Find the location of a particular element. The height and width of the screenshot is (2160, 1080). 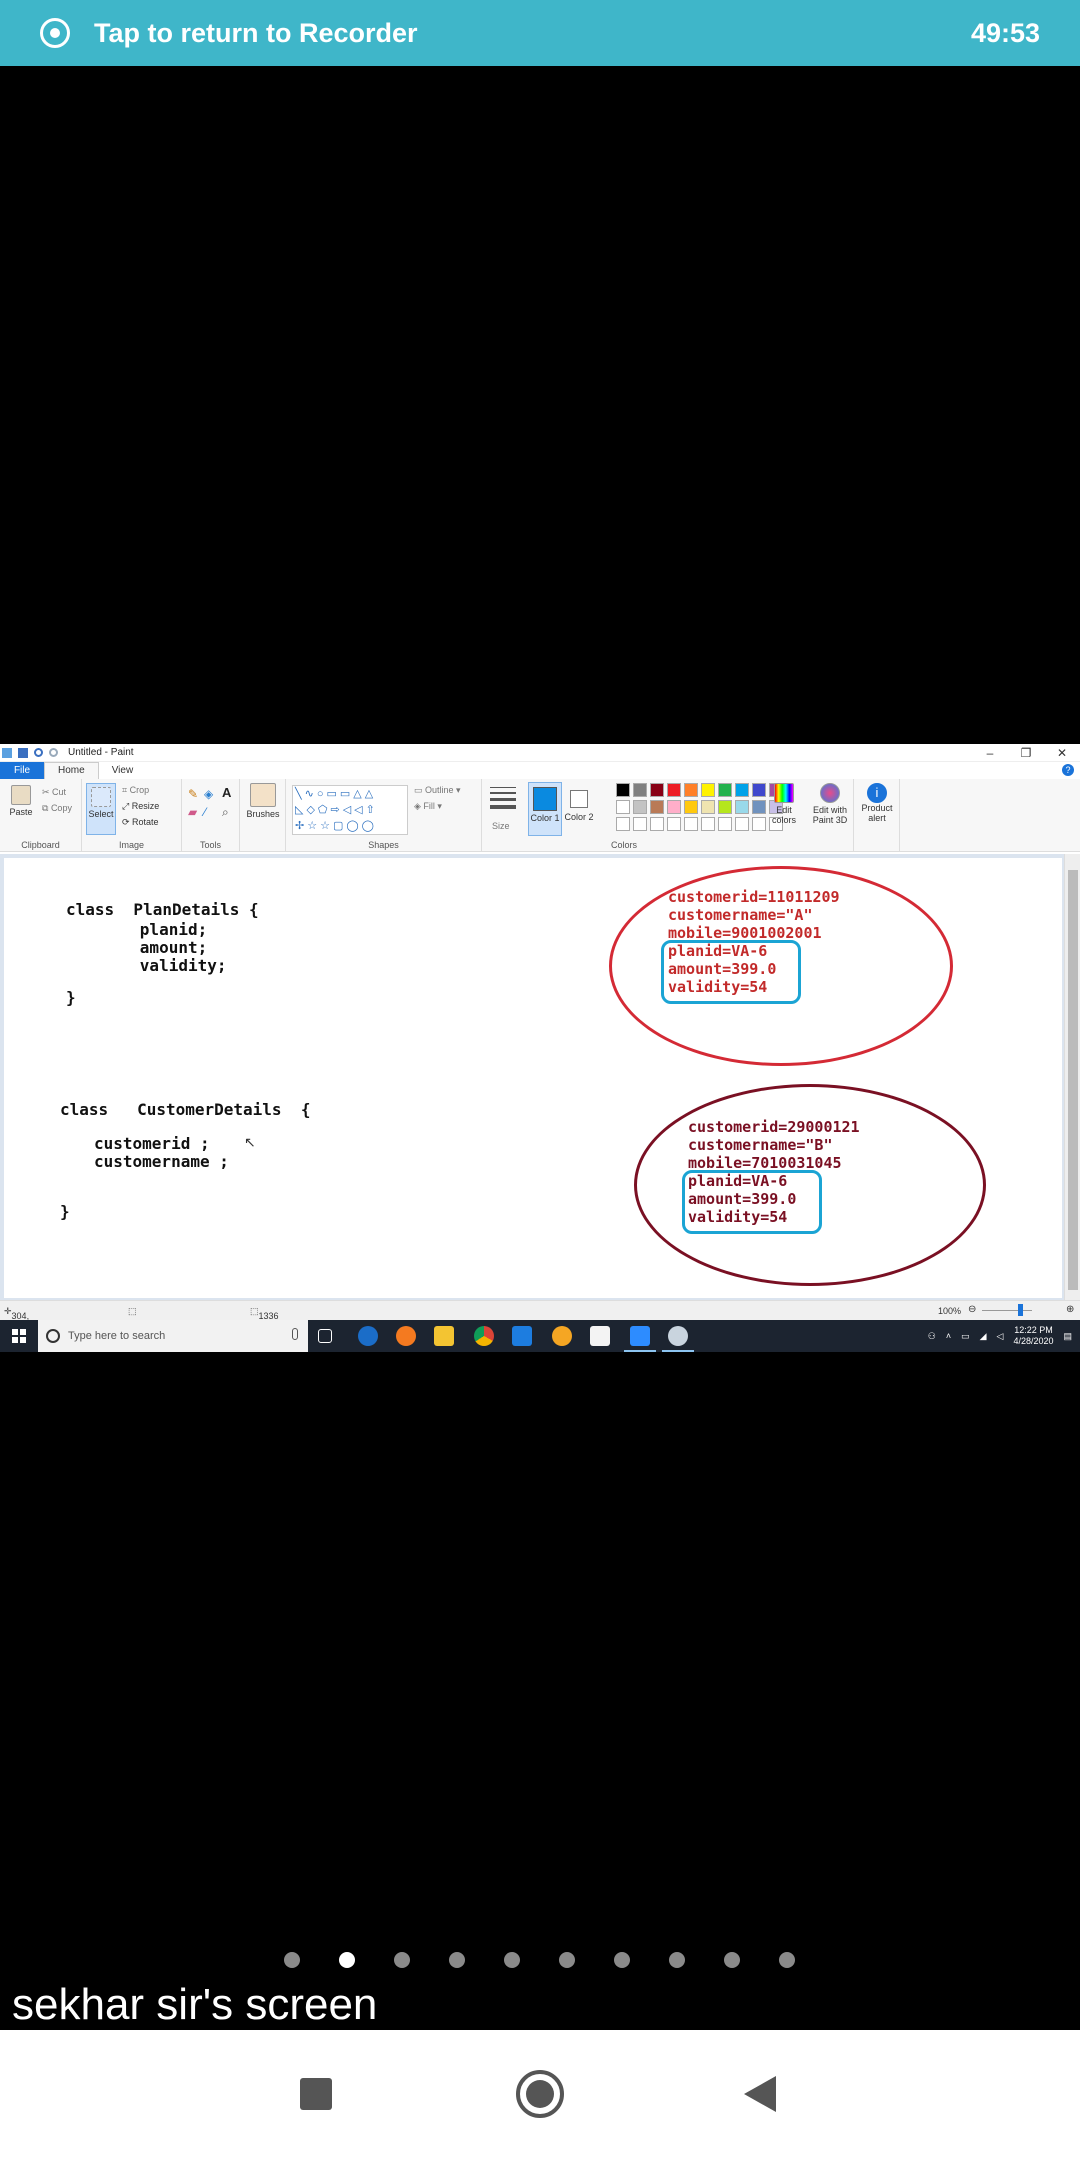

maximize-icon: ❐ is located at coordinates (1026, 753).